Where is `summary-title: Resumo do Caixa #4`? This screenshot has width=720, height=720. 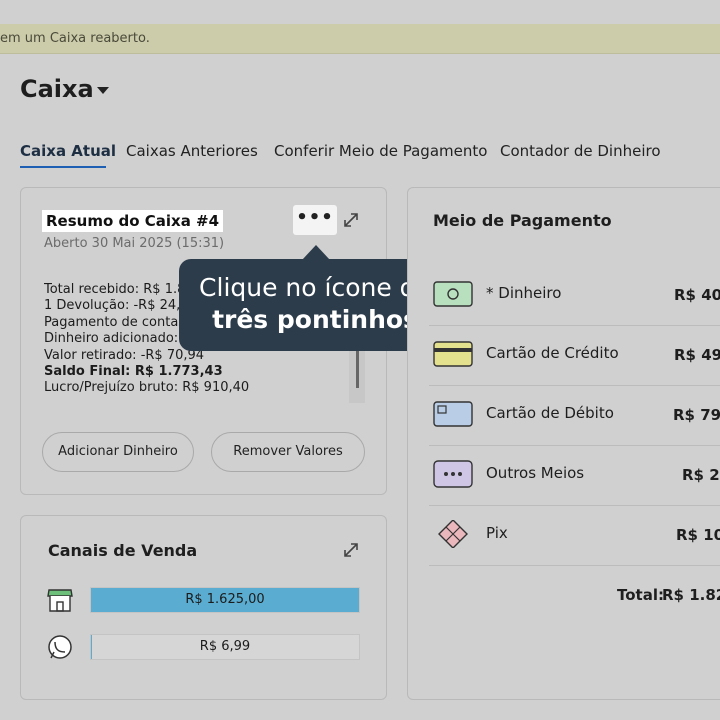 summary-title: Resumo do Caixa #4 is located at coordinates (133, 221).